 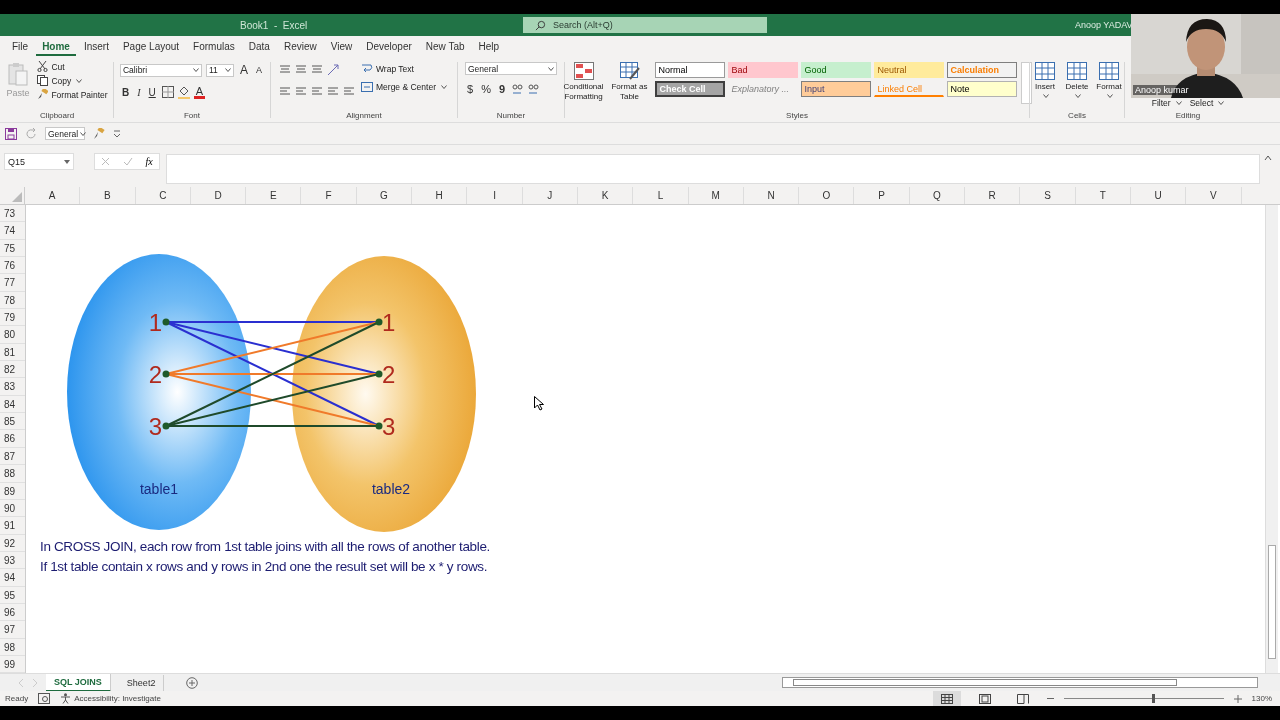 I want to click on ribbon-tab: Developer, so click(x=389, y=47).